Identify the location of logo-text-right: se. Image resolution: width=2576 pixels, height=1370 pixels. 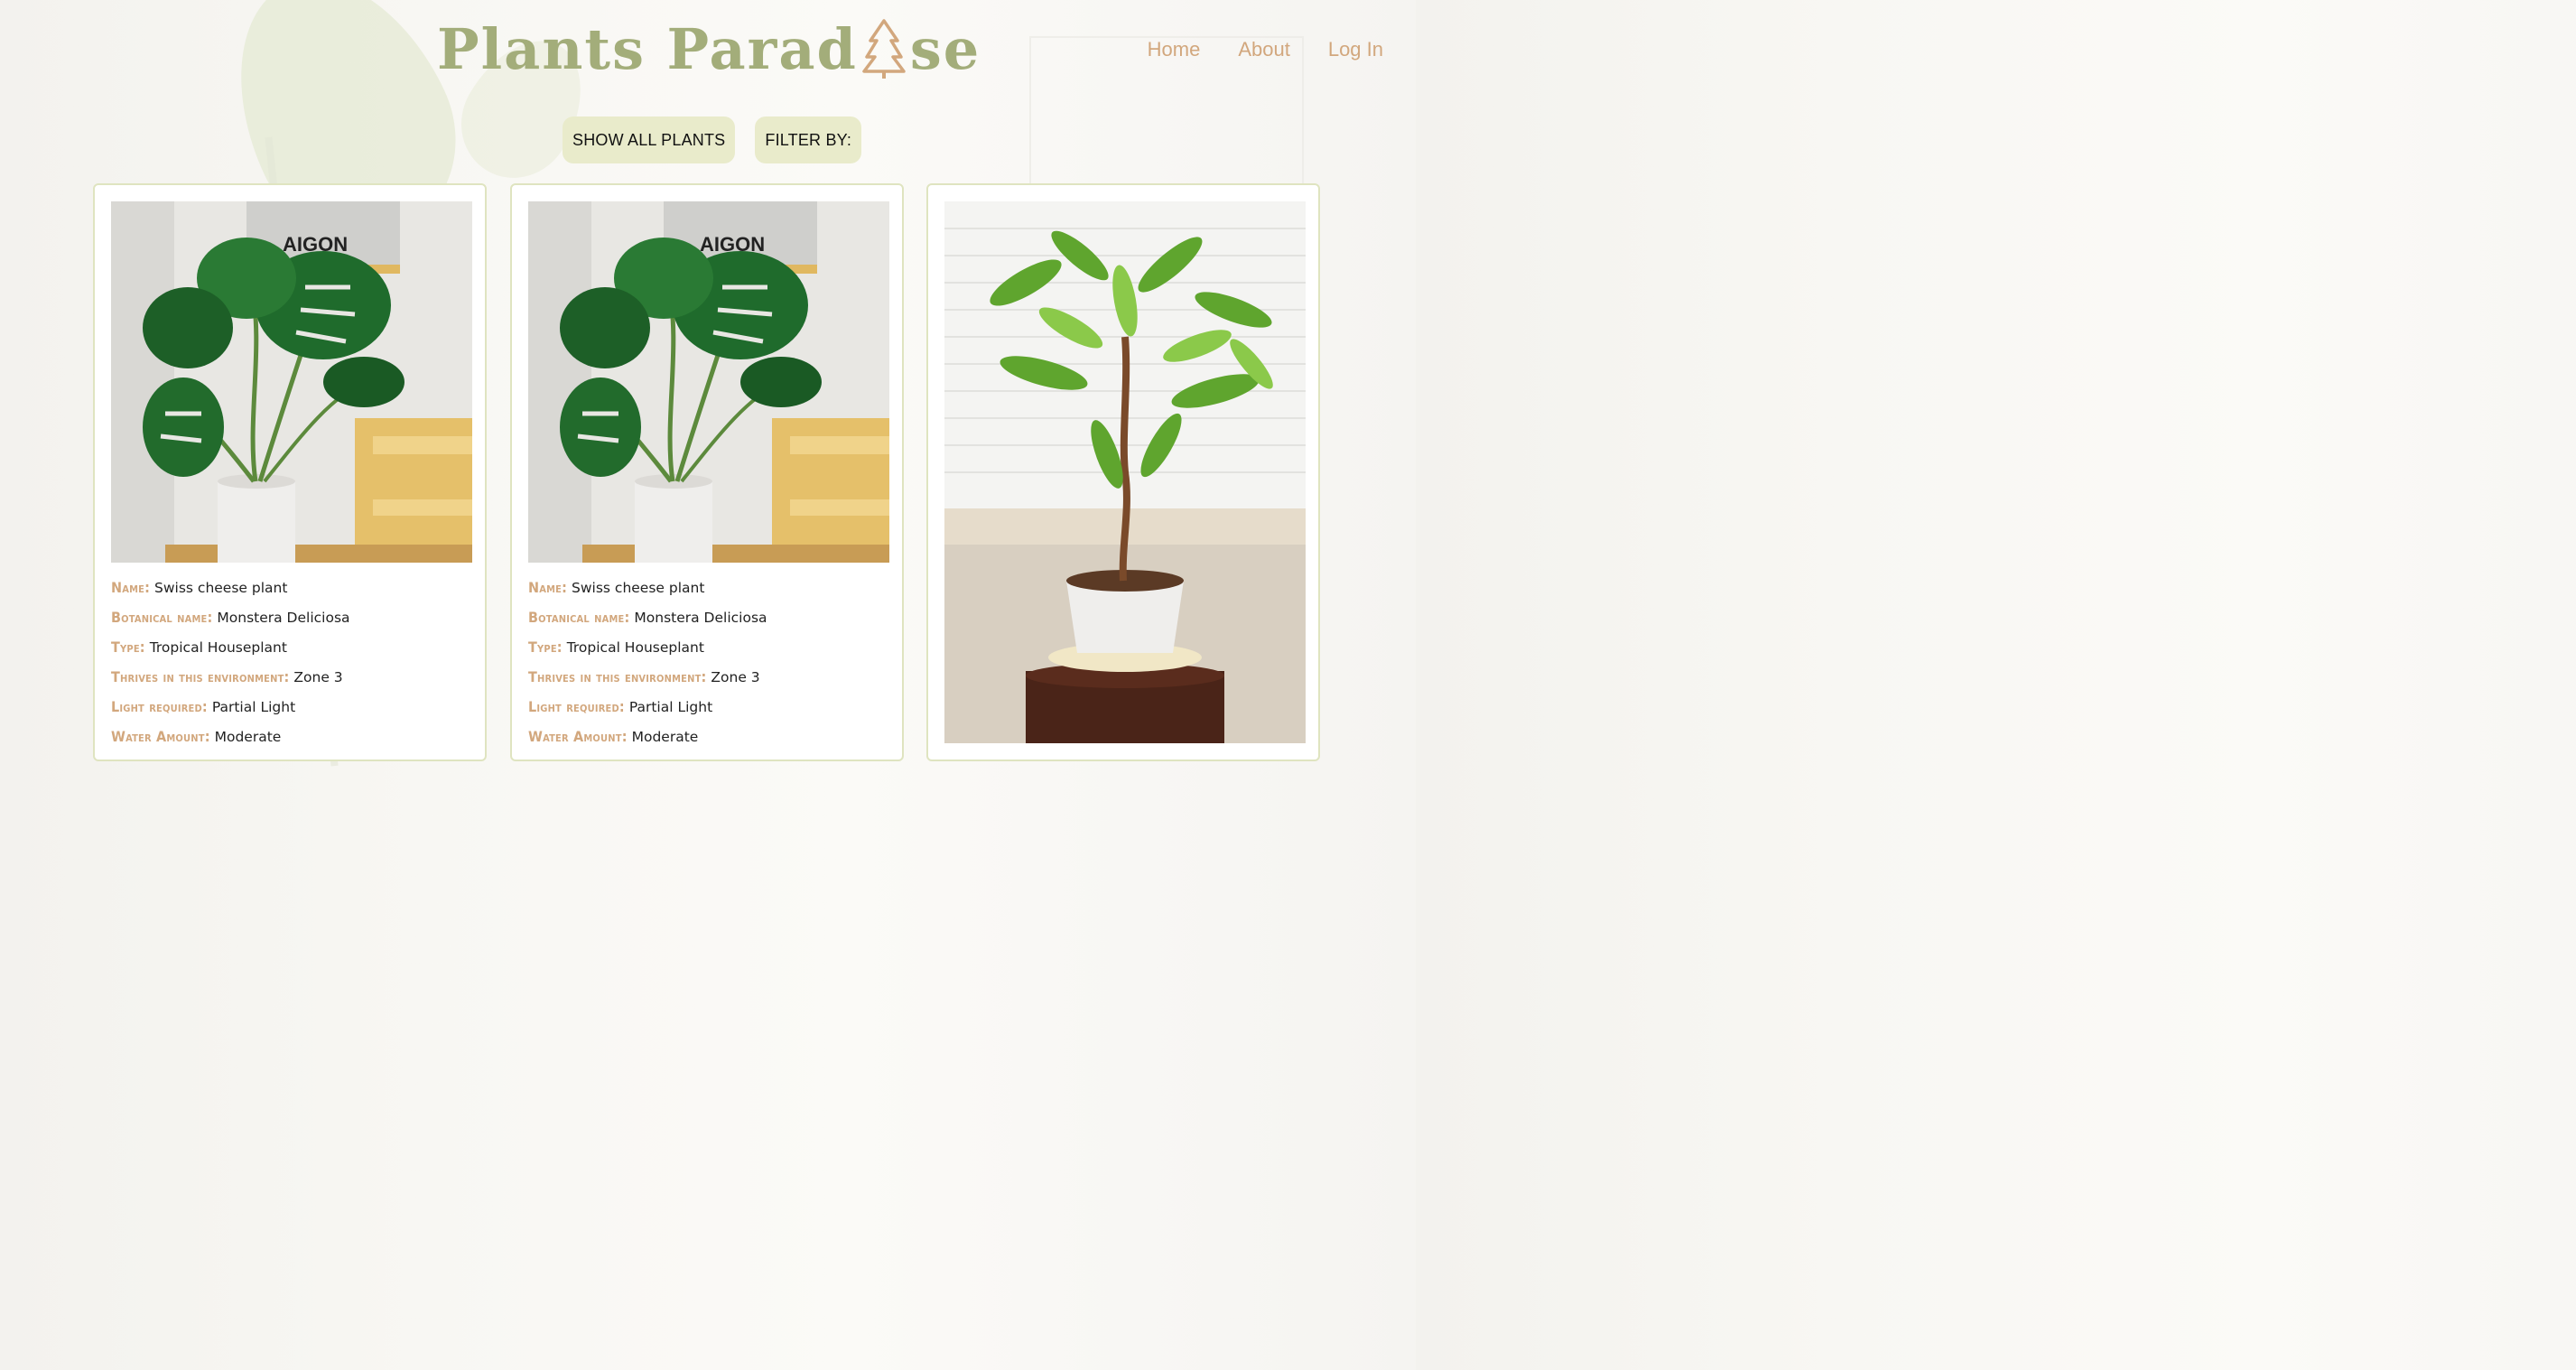
(945, 48).